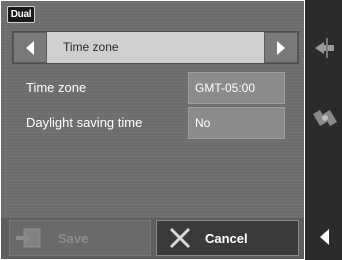 This screenshot has height=260, width=342. What do you see at coordinates (56, 87) in the screenshot?
I see `timezone-label: Time zone` at bounding box center [56, 87].